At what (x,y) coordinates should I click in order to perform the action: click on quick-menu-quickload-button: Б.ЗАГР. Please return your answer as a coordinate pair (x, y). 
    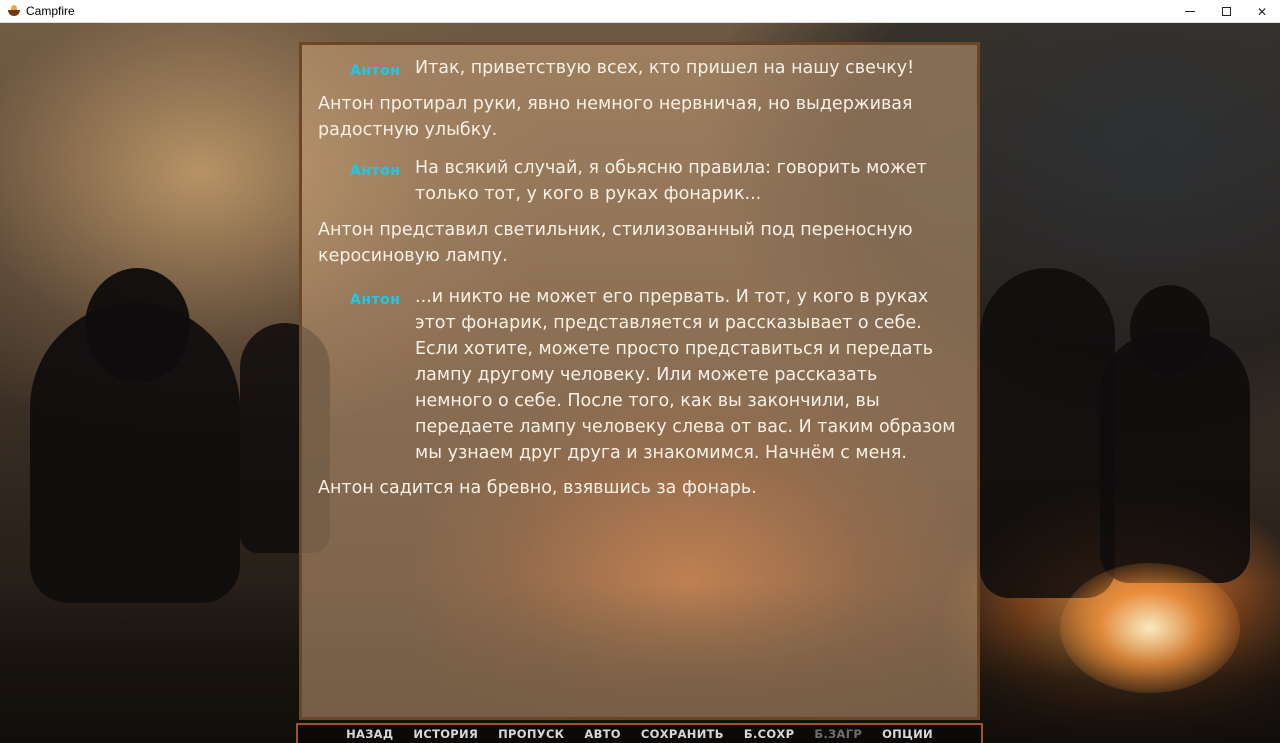
    Looking at the image, I should click on (838, 734).